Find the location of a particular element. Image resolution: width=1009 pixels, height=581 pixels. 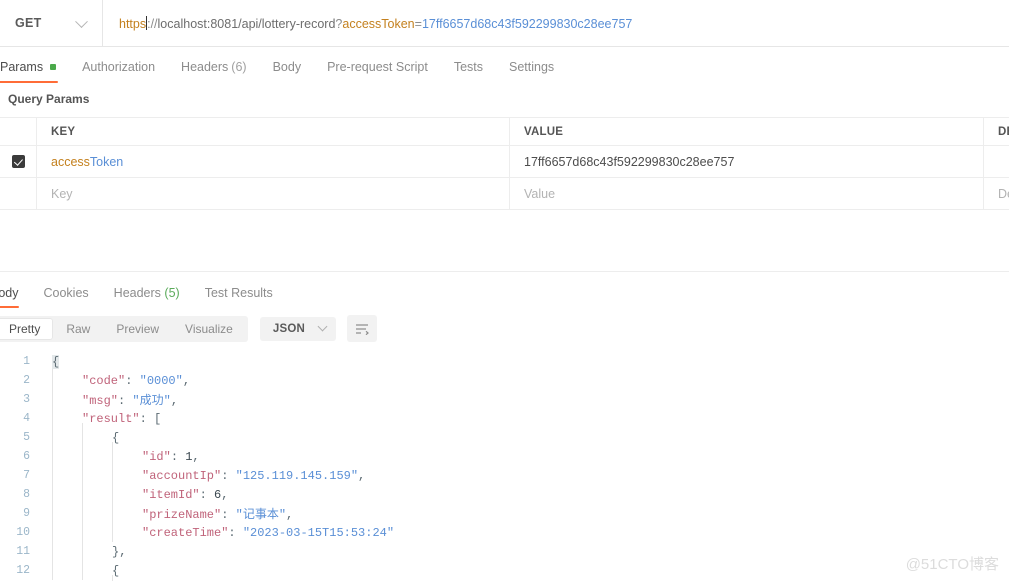

pane-divider is located at coordinates (504, 271).